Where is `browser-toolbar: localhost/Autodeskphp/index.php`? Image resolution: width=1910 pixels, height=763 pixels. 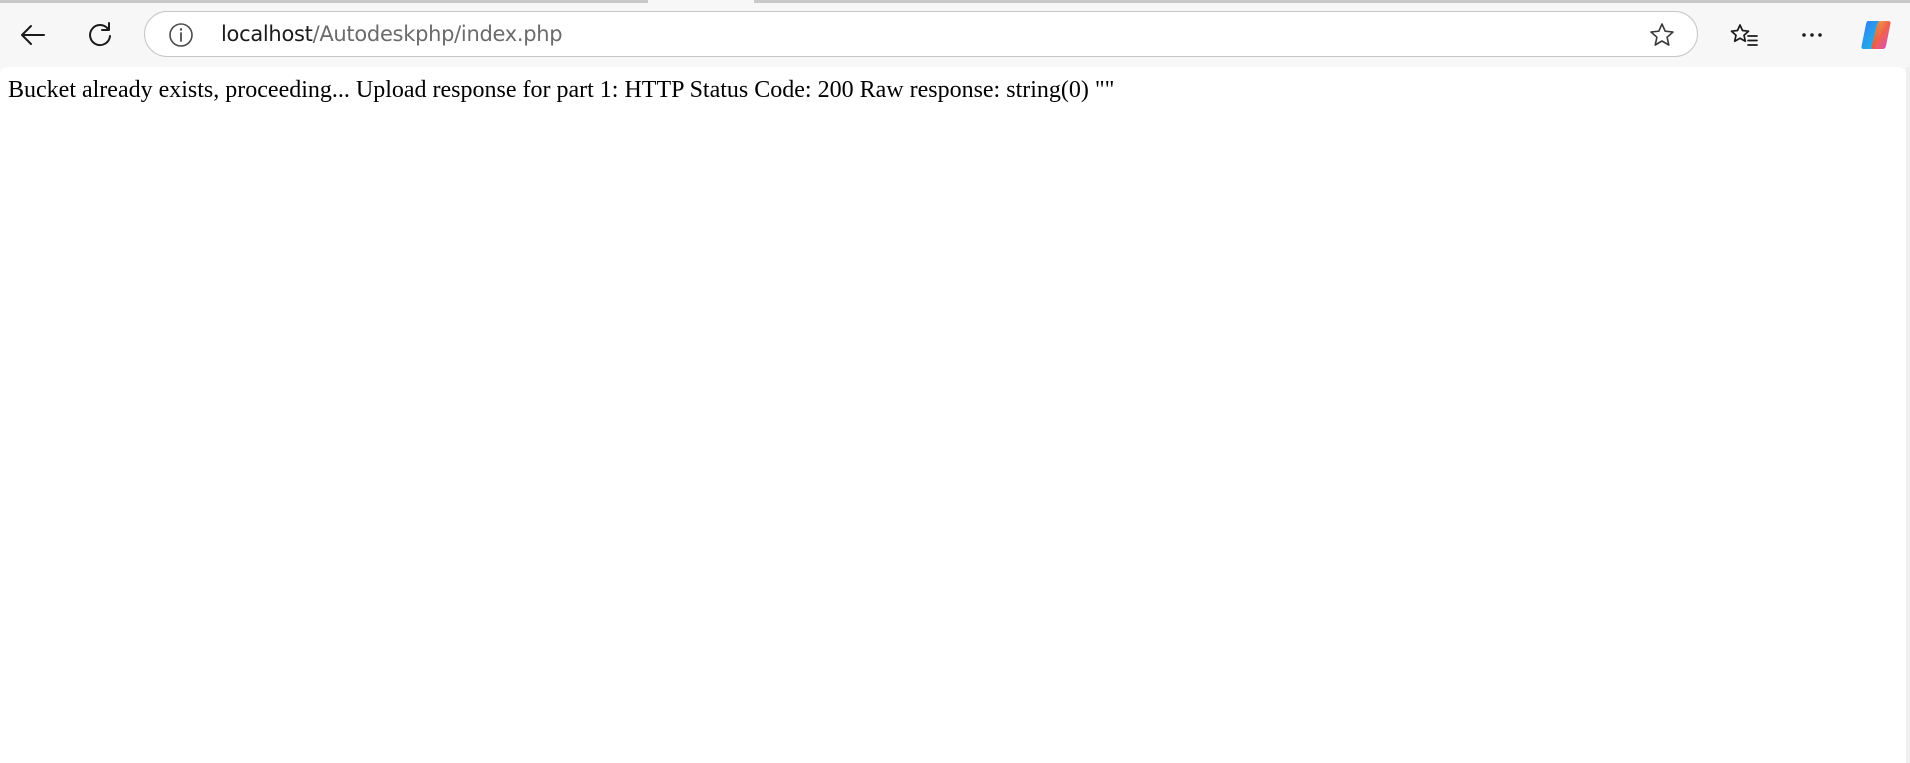 browser-toolbar: localhost/Autodeskphp/index.php is located at coordinates (955, 34).